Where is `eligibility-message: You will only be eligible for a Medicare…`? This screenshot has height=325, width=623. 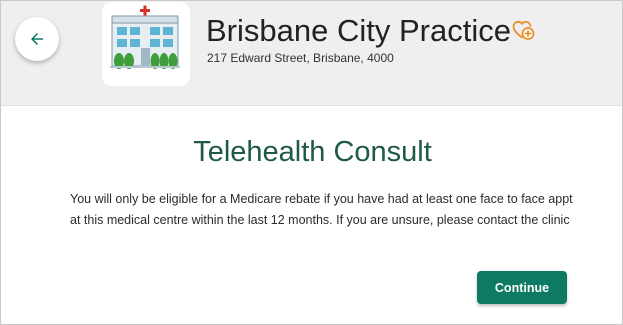
eligibility-message: You will only be eligible for a Medicare… is located at coordinates (321, 209).